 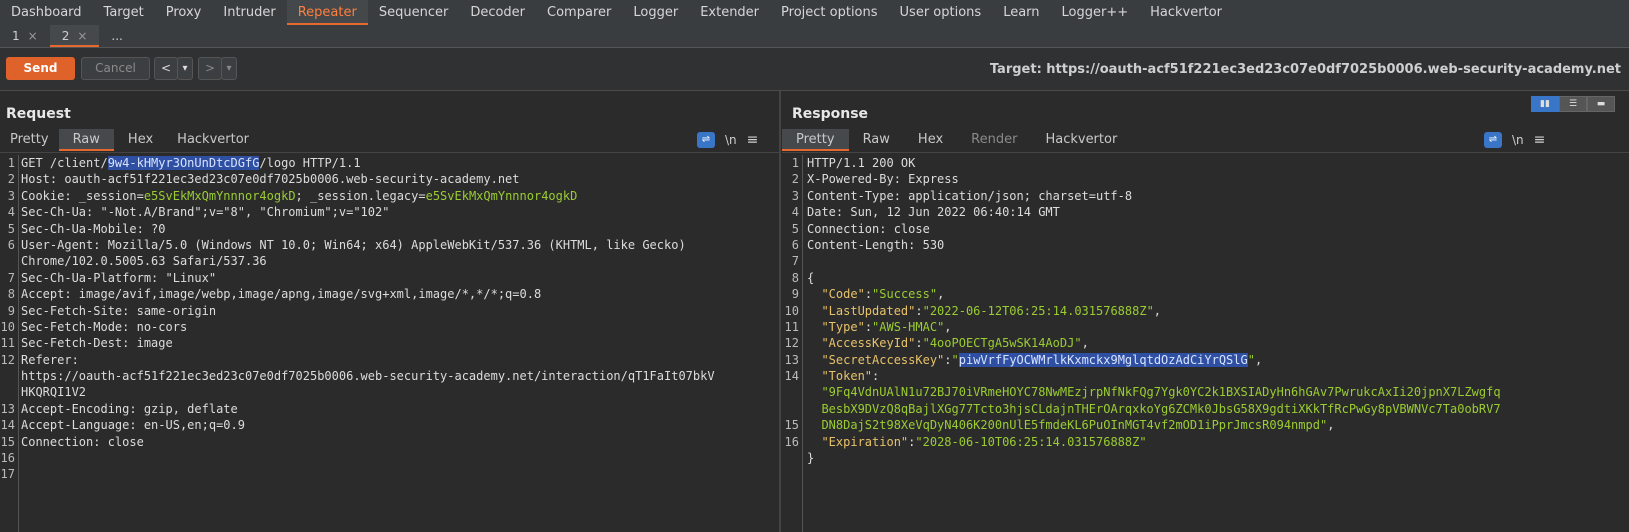 I want to click on menu-tab-logger: Logger, so click(x=655, y=12).